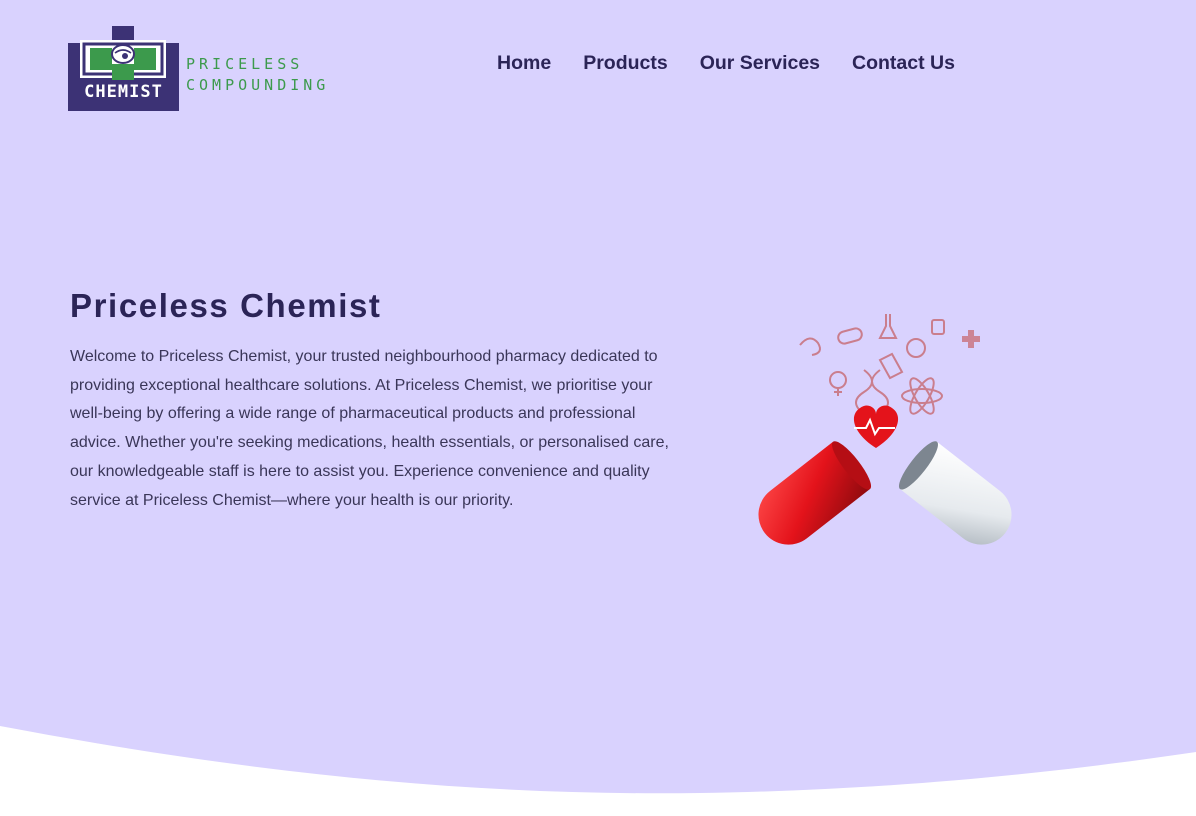 This screenshot has height=816, width=1196. Describe the element at coordinates (625, 63) in the screenshot. I see `nav-products: Products` at that location.